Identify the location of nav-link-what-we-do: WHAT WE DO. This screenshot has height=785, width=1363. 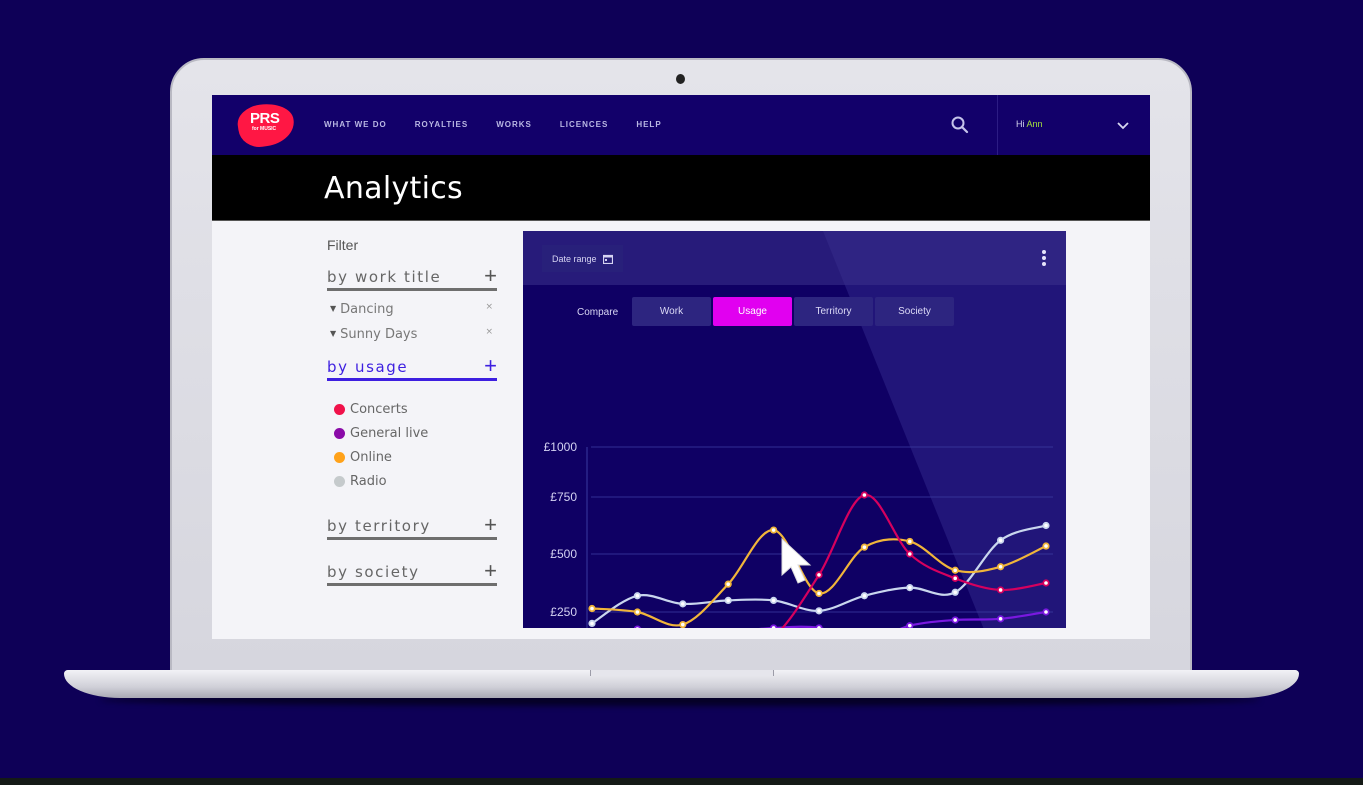
(355, 124).